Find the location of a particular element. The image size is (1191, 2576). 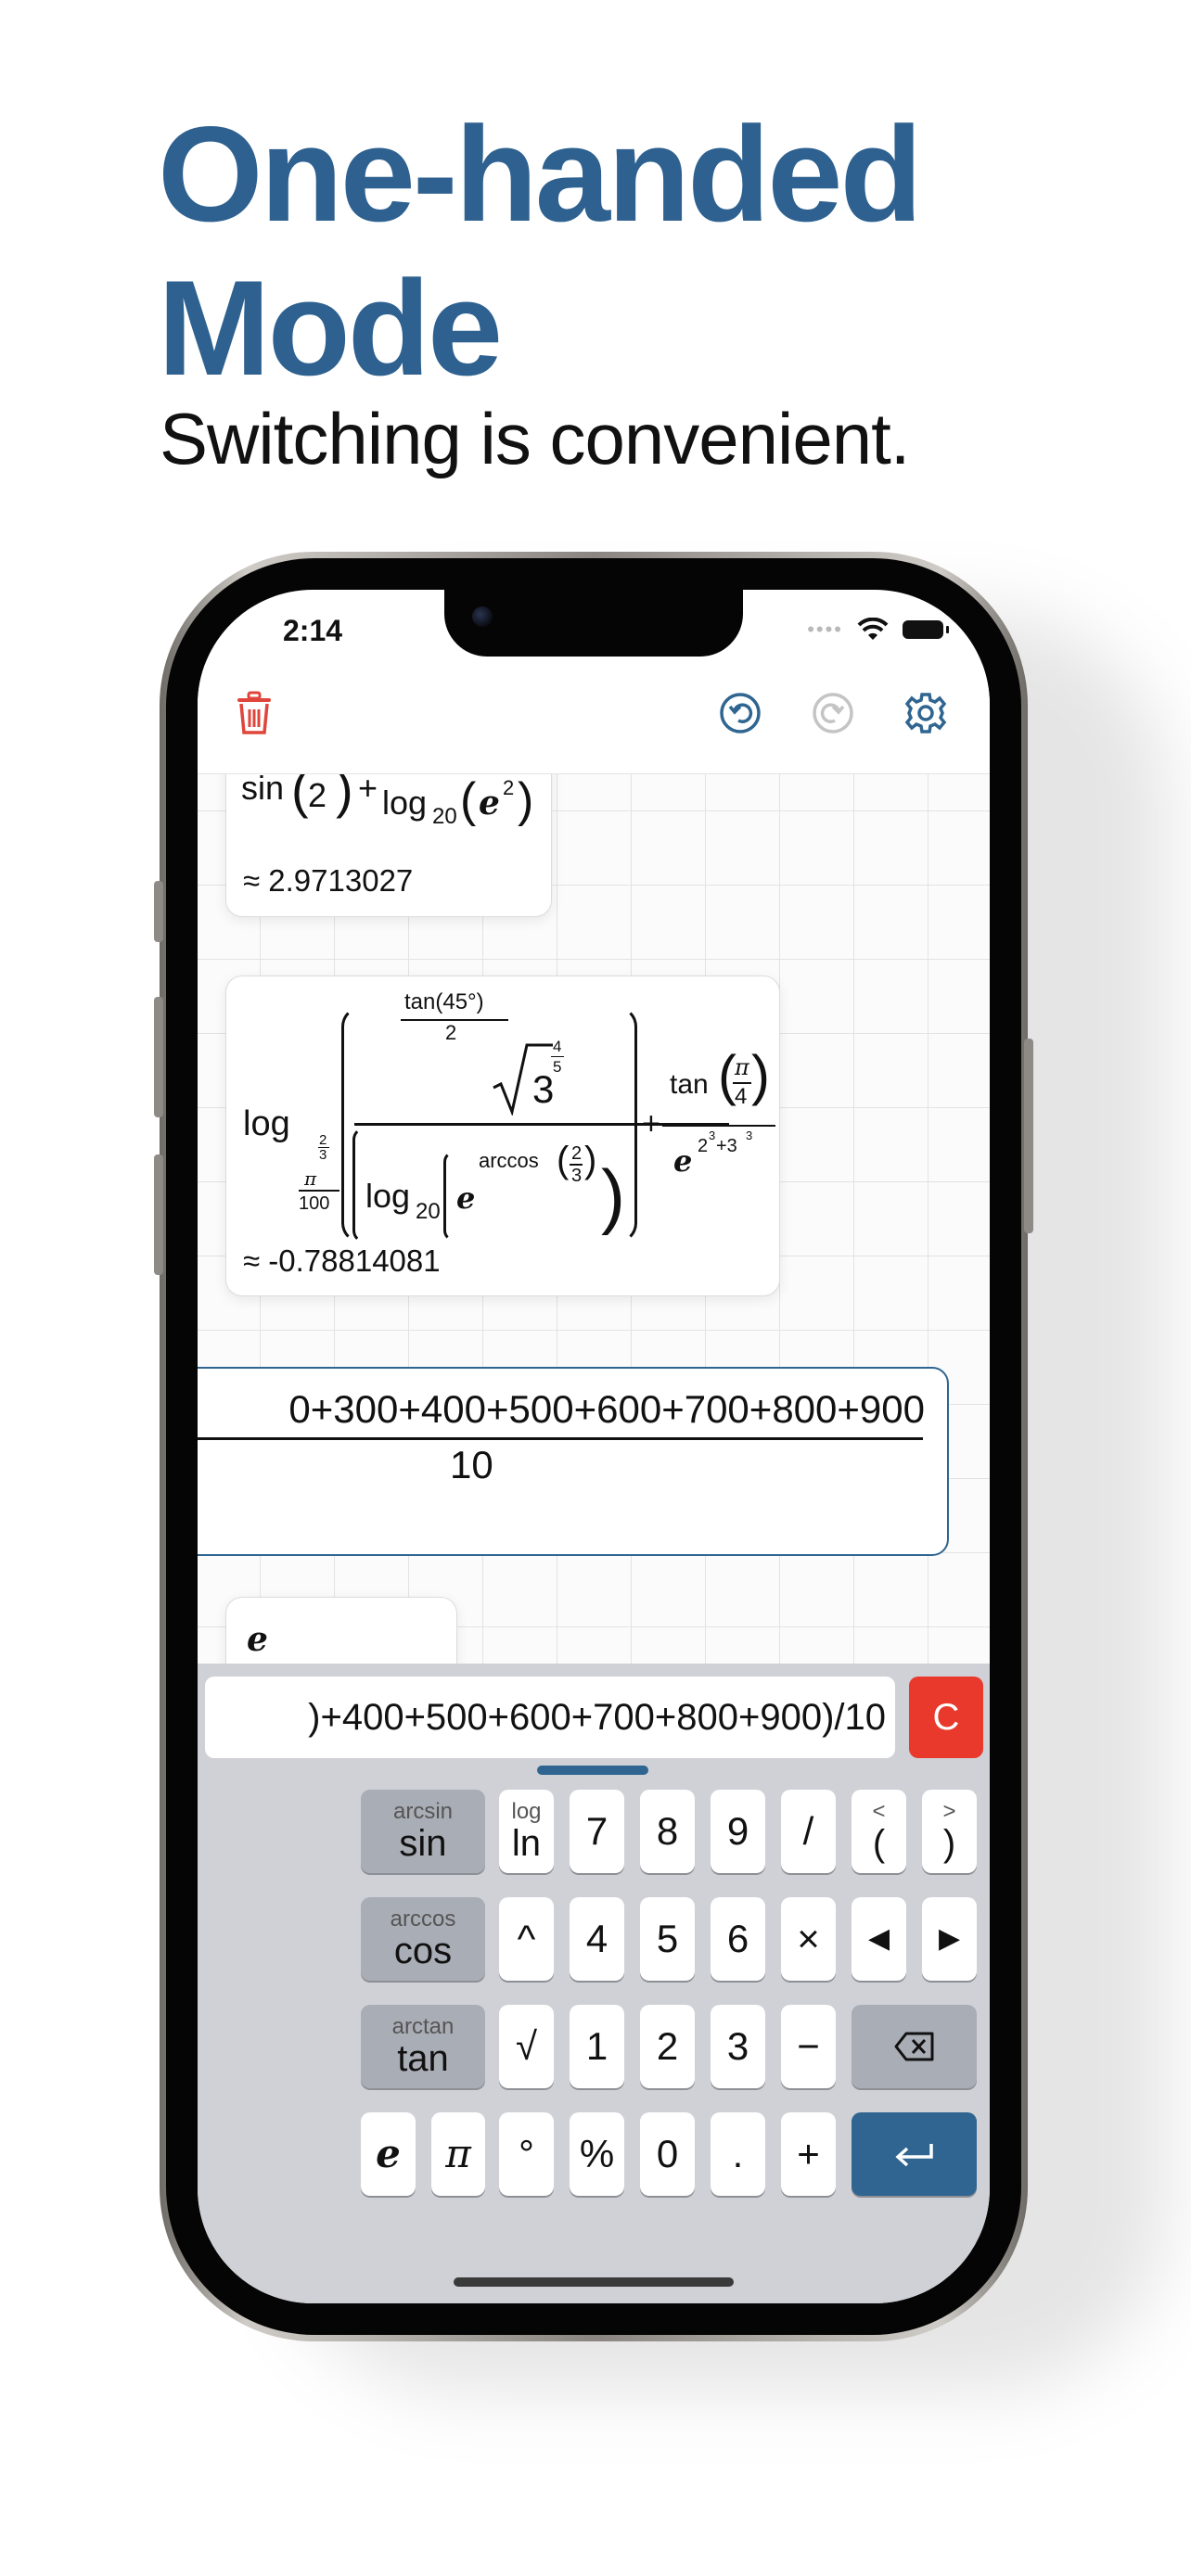

key-3: 3 is located at coordinates (738, 2047).